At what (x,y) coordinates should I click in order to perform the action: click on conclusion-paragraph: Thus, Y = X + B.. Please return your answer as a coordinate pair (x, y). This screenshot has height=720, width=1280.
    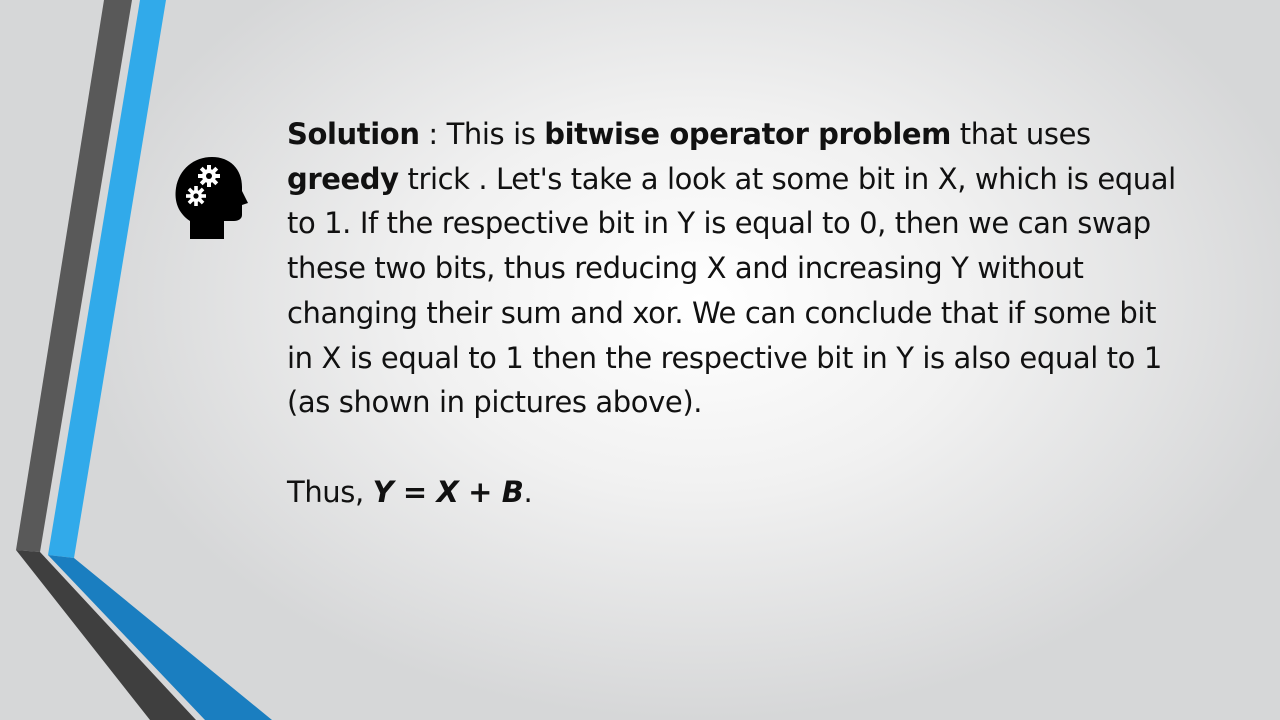
    Looking at the image, I should click on (737, 492).